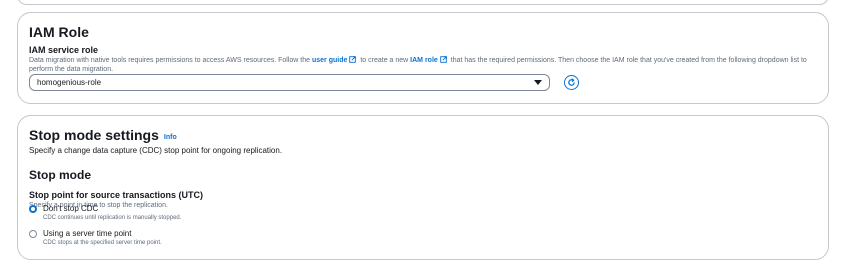 This screenshot has height=273, width=844. I want to click on option-label: Using a server time point, so click(87, 233).